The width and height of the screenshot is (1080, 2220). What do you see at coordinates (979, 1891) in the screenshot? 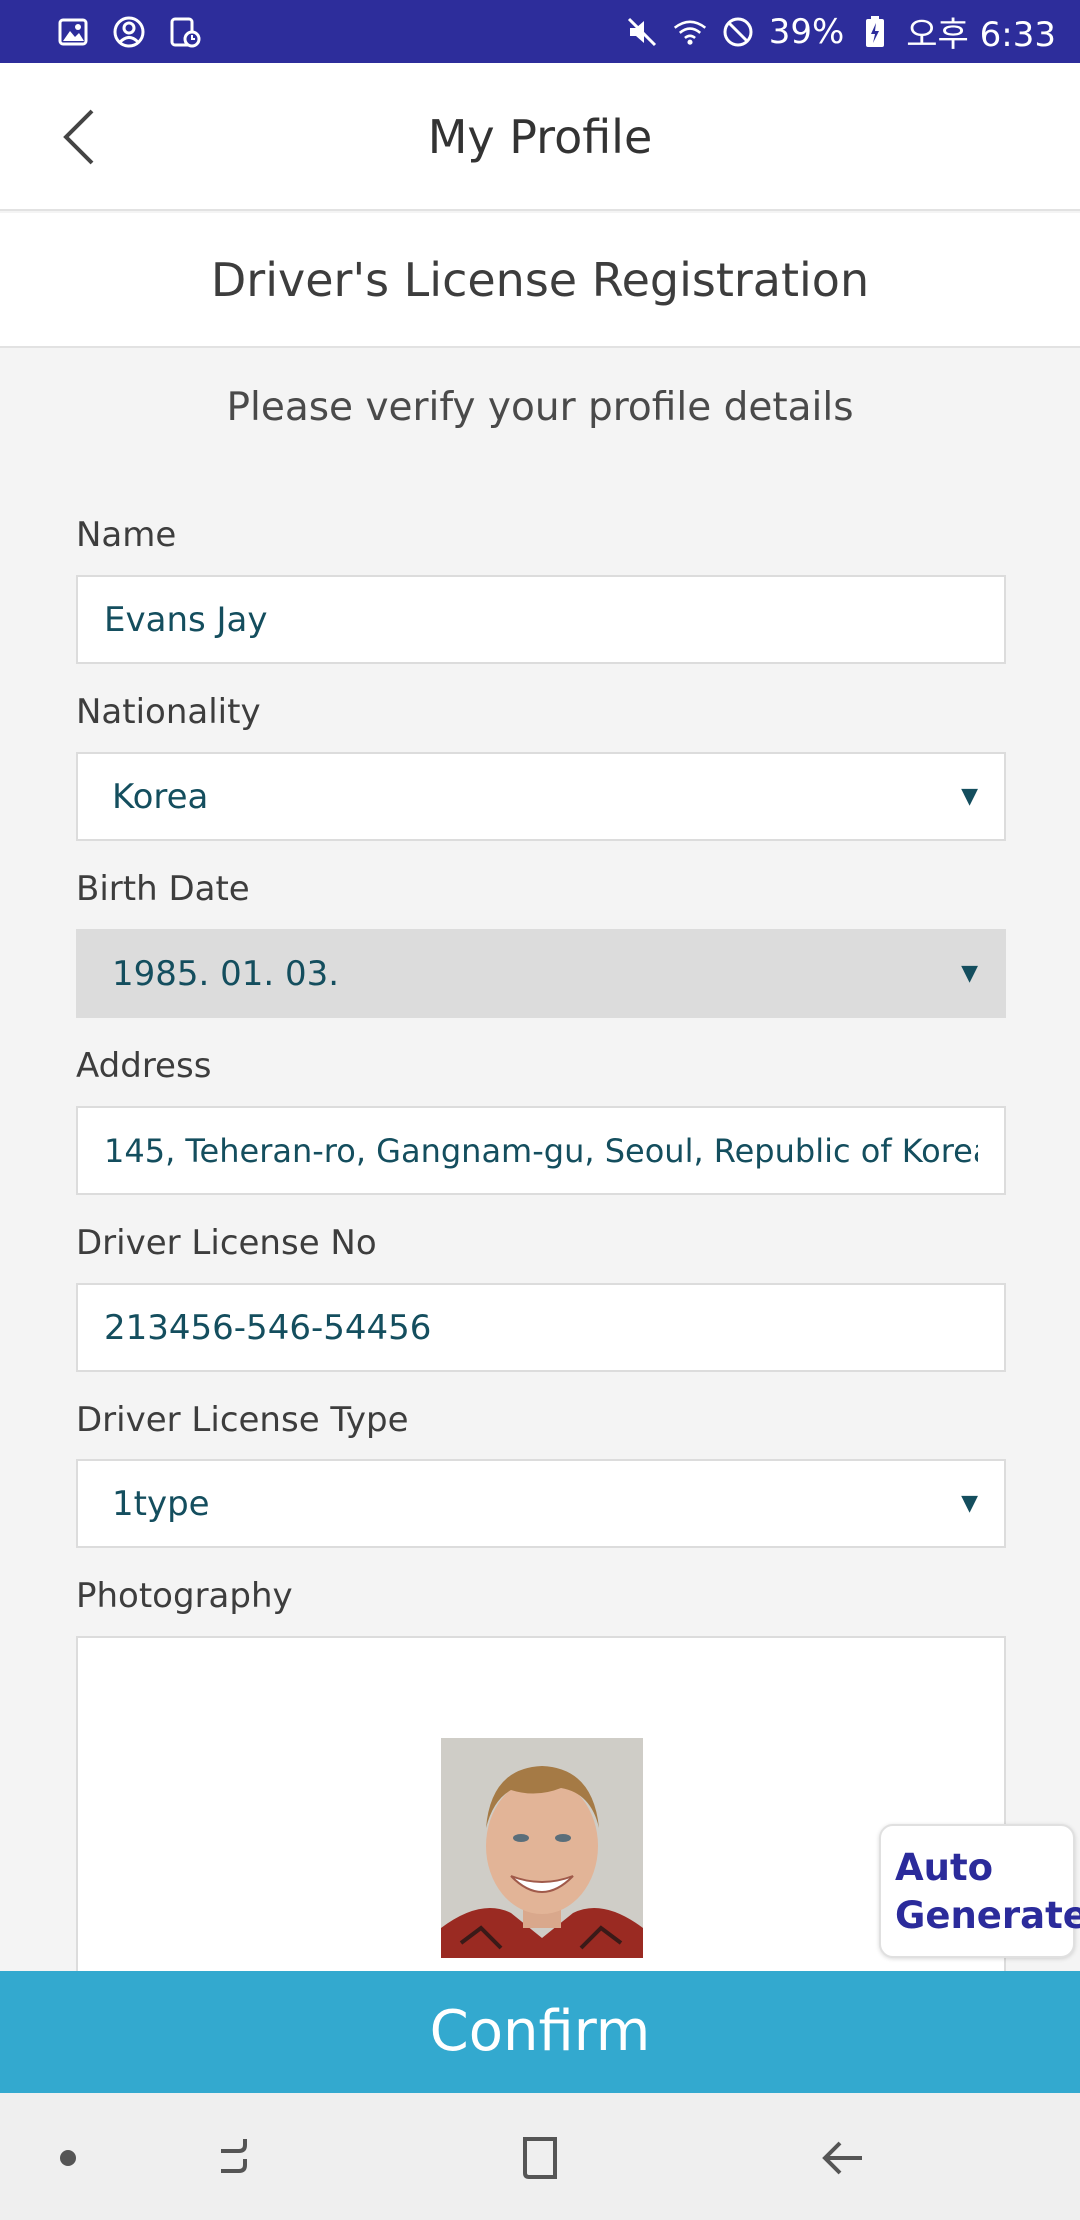
I see `auto-generate-button: Auto Generate` at bounding box center [979, 1891].